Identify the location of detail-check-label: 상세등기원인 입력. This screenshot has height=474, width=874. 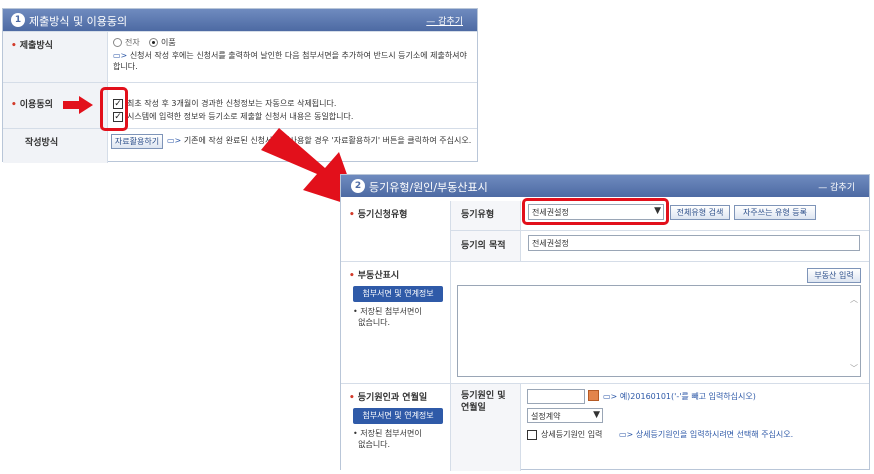
(572, 434).